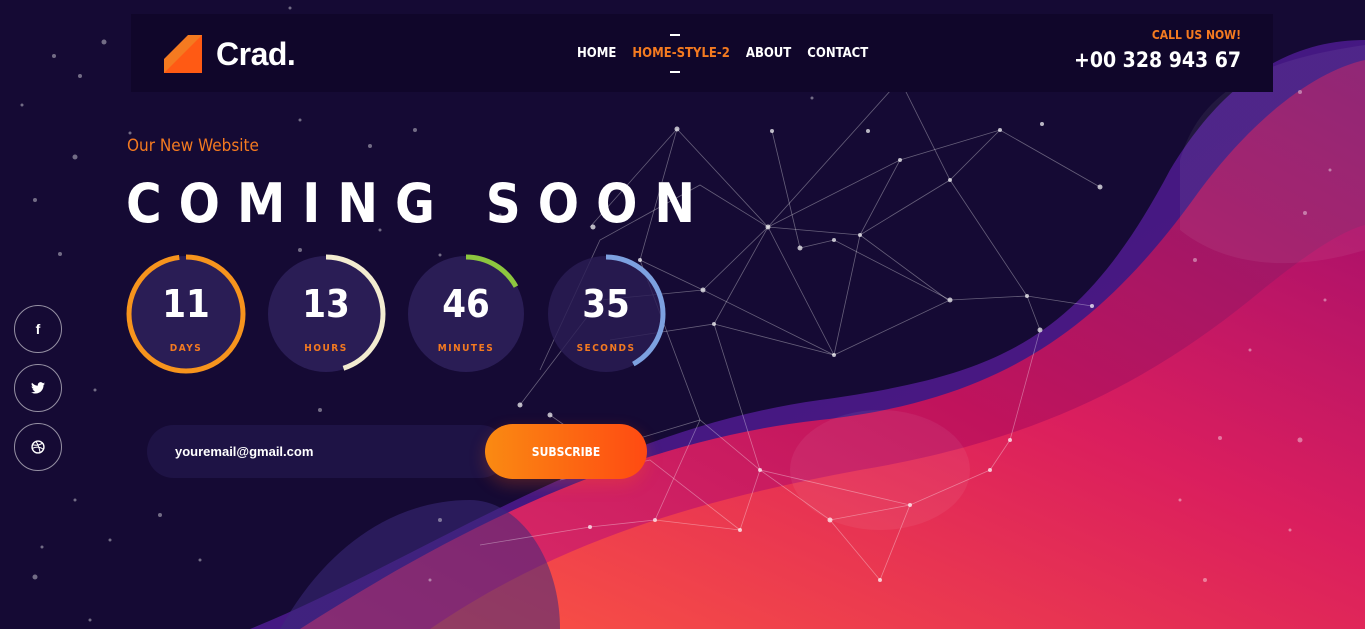 Image resolution: width=1365 pixels, height=629 pixels. Describe the element at coordinates (837, 53) in the screenshot. I see `nav-contact: CONTACT` at that location.